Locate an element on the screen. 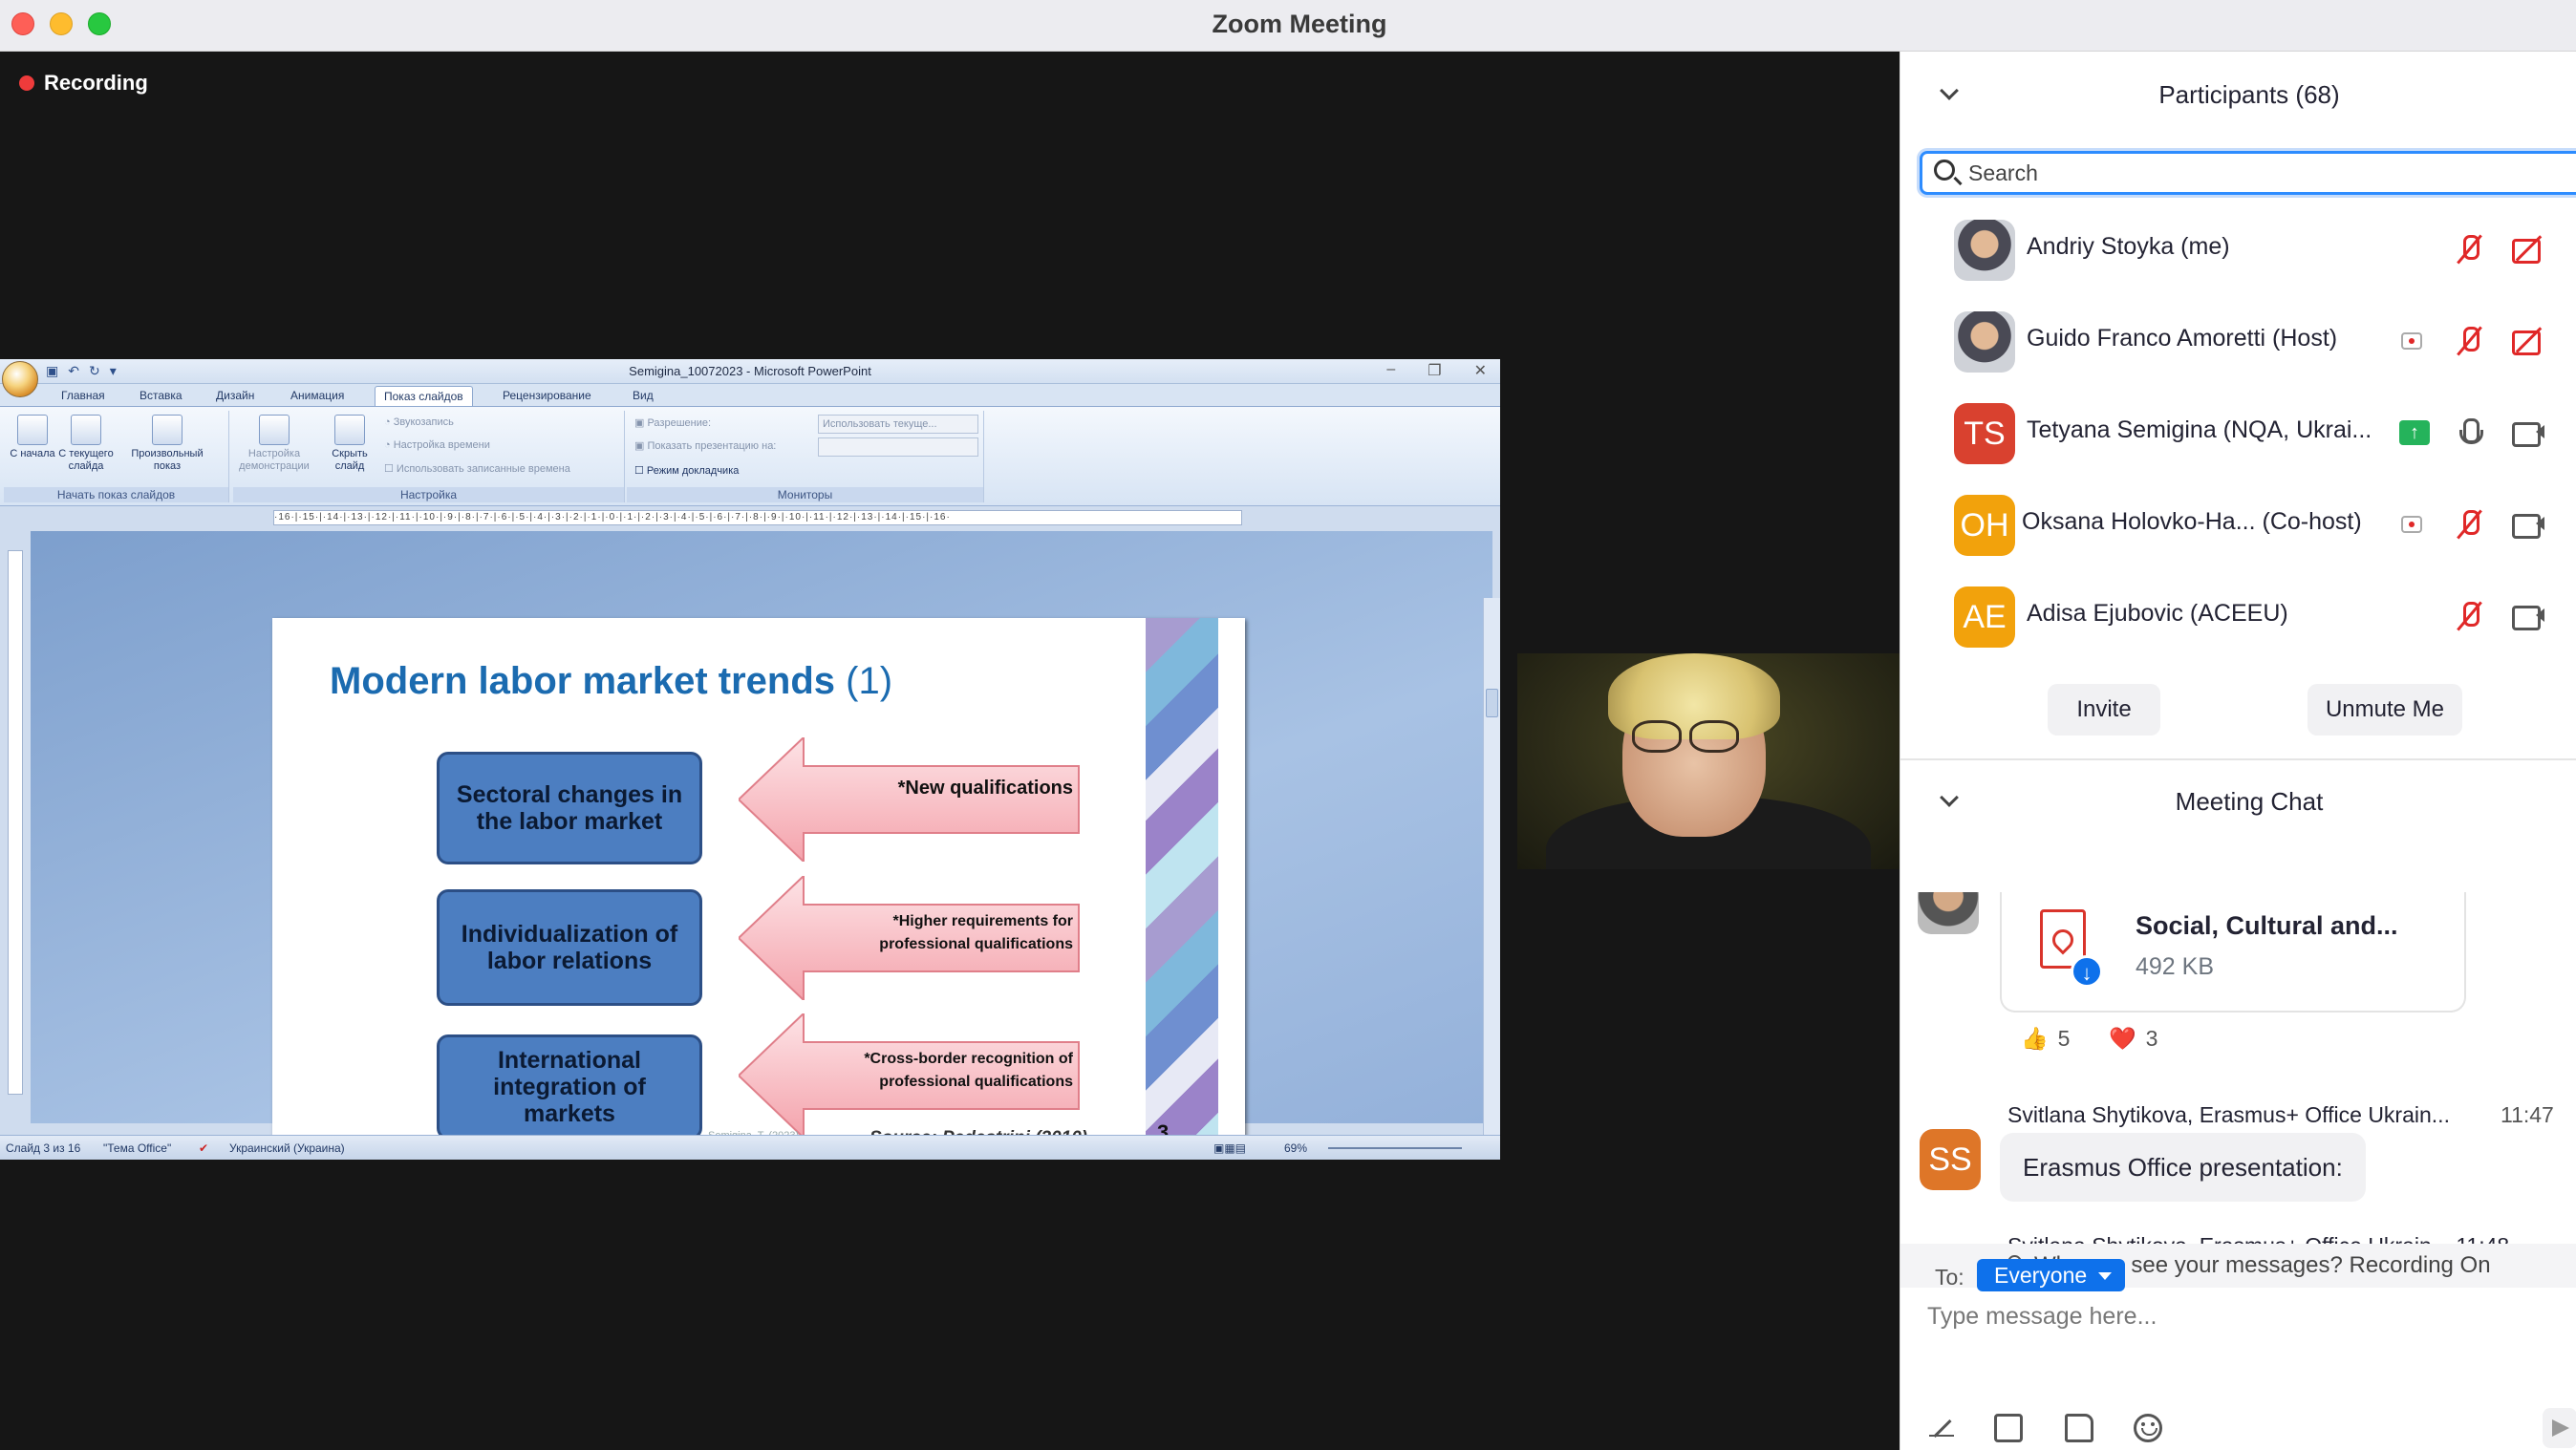 This screenshot has height=1450, width=2576. emoji-icon is located at coordinates (2148, 1428).